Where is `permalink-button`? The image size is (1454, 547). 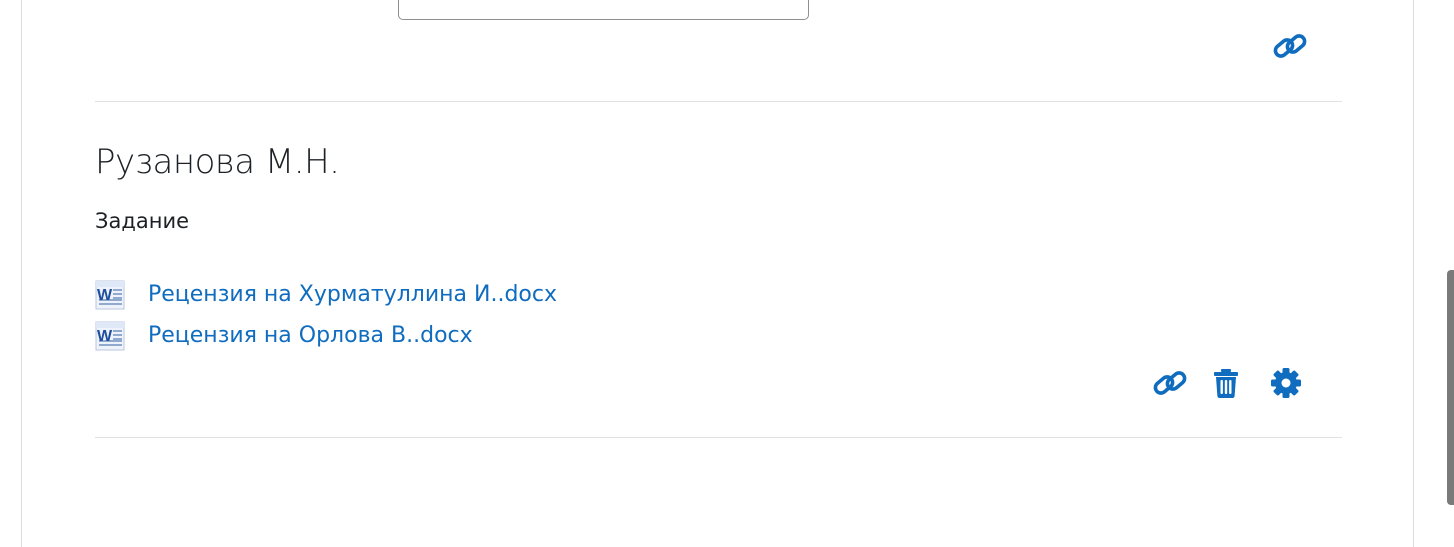
permalink-button is located at coordinates (1170, 383).